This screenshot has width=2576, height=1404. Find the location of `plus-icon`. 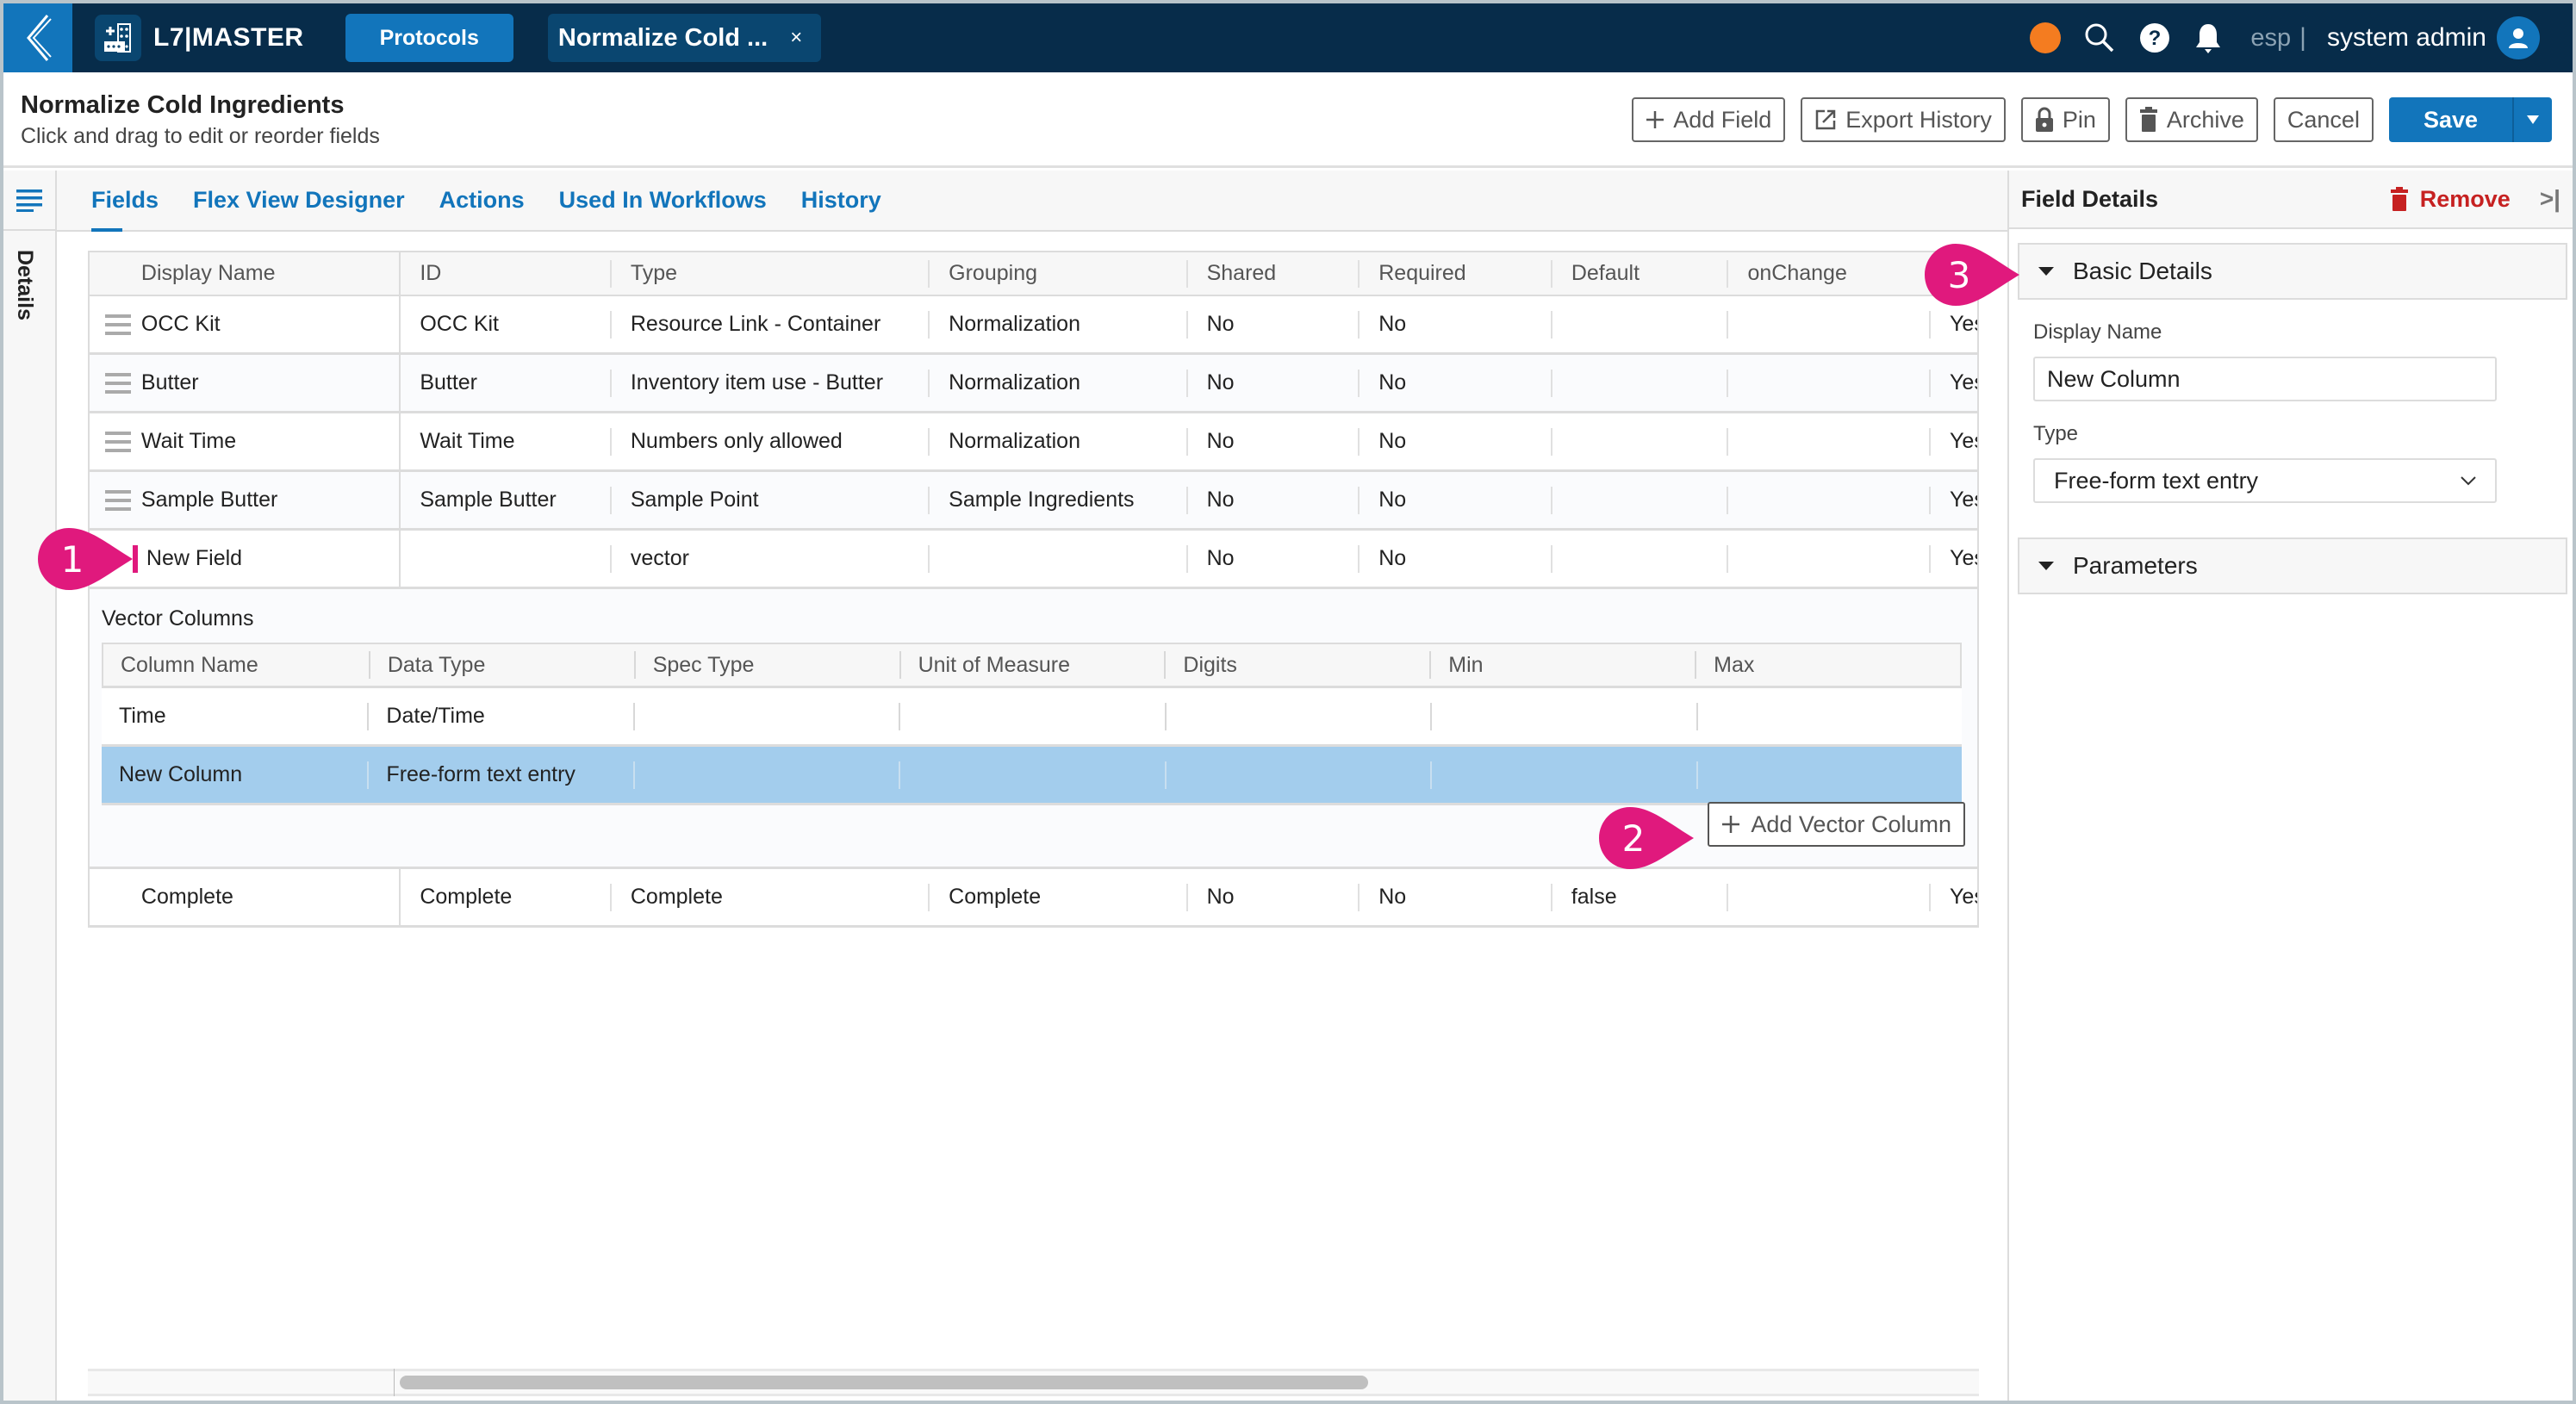

plus-icon is located at coordinates (1731, 824).